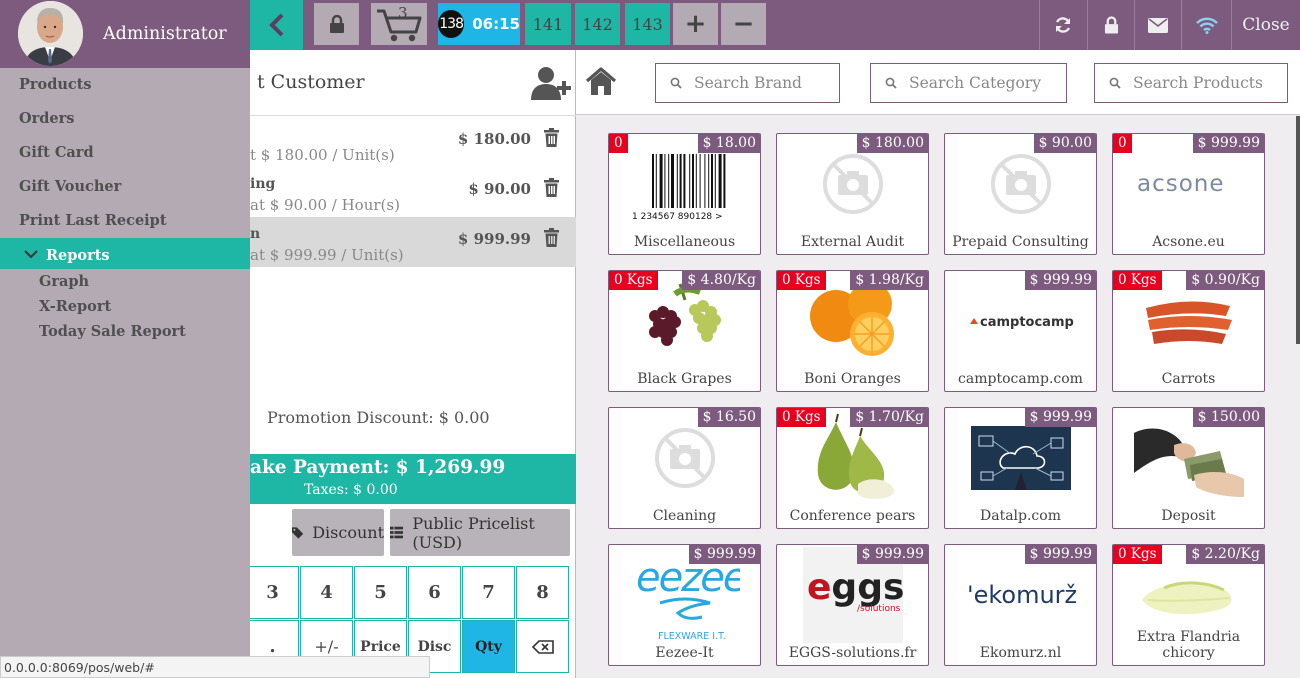 The image size is (1300, 678). I want to click on numpad-key: 7, so click(488, 592).